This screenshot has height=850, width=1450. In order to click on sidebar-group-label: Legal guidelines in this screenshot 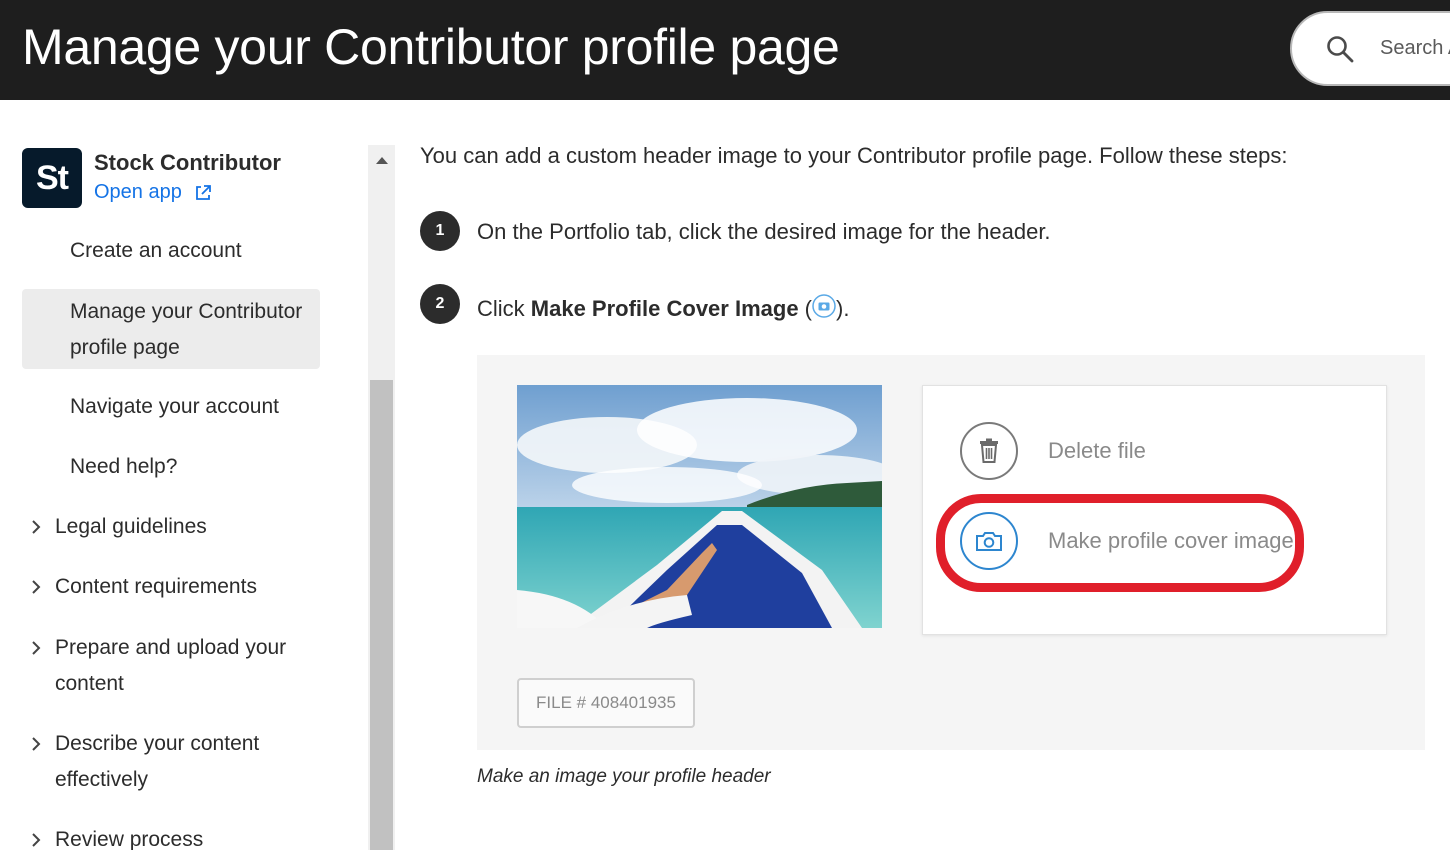, I will do `click(131, 526)`.